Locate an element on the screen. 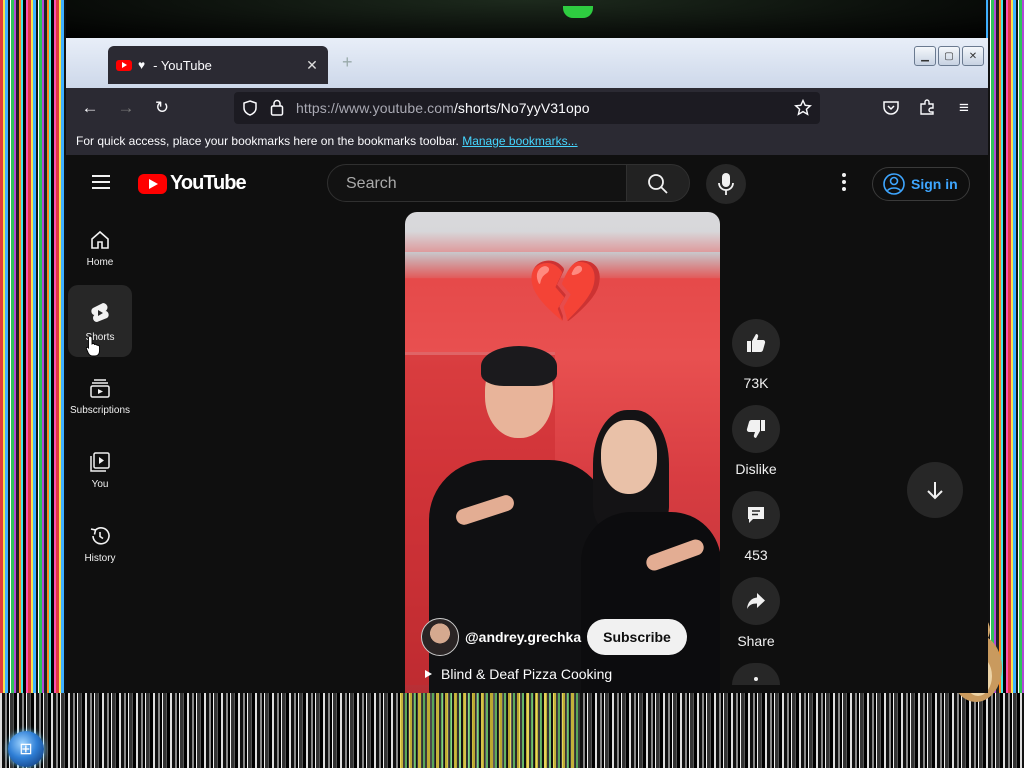 The image size is (1024, 768). desktop-bottom-band is located at coordinates (512, 730).